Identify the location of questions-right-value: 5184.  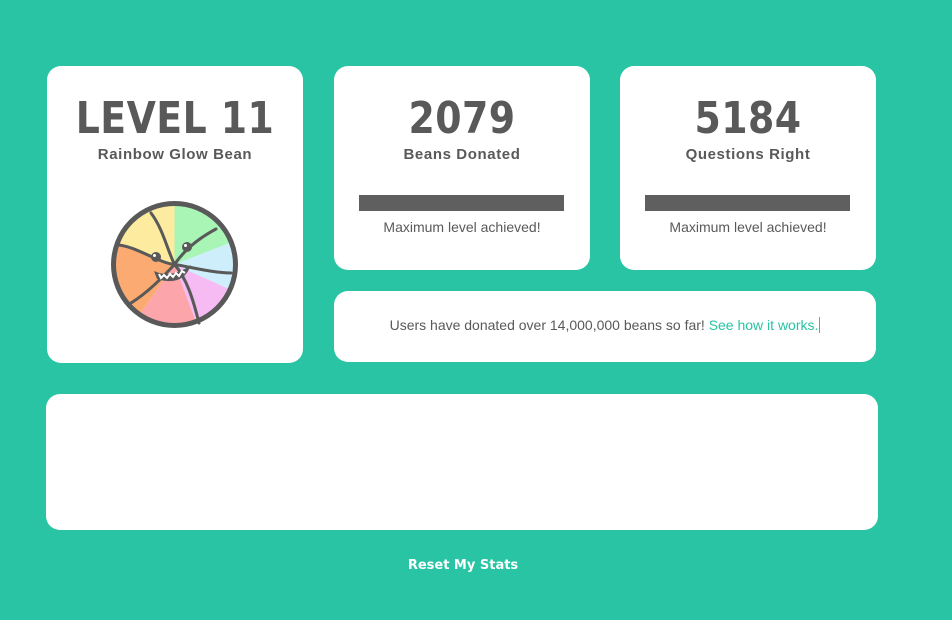
(748, 118).